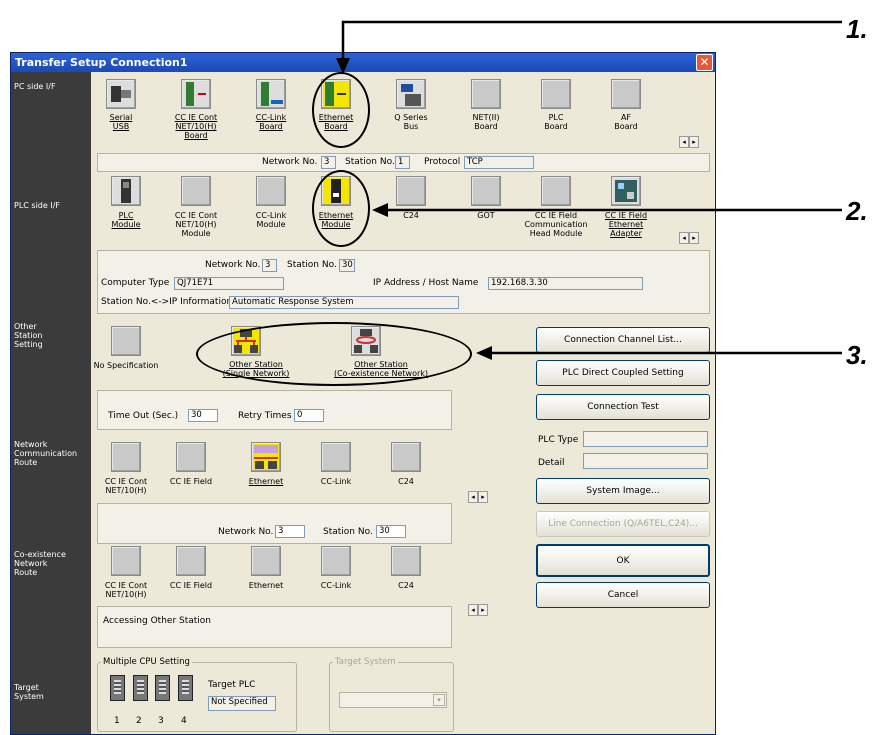  What do you see at coordinates (659, 353) in the screenshot?
I see `callout-3-arrow` at bounding box center [659, 353].